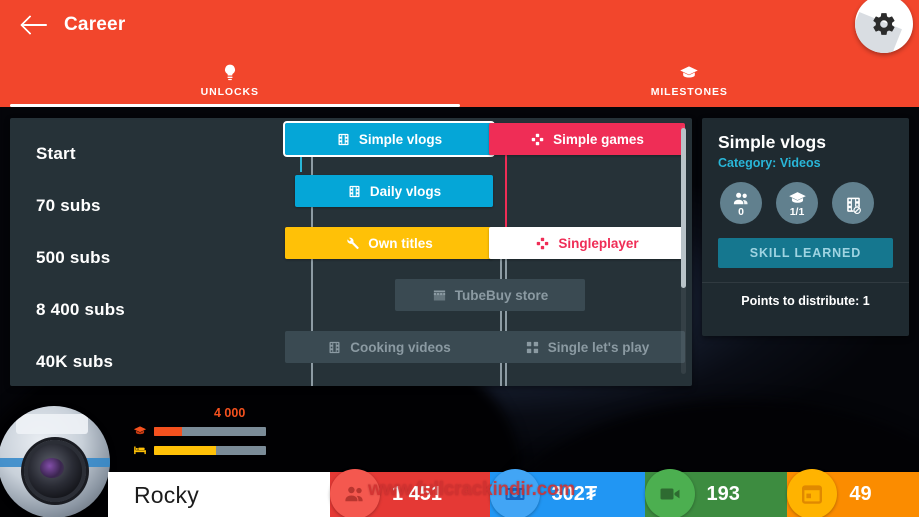  What do you see at coordinates (229, 91) in the screenshot?
I see `tab-unlocks-label: UNLOCKS` at bounding box center [229, 91].